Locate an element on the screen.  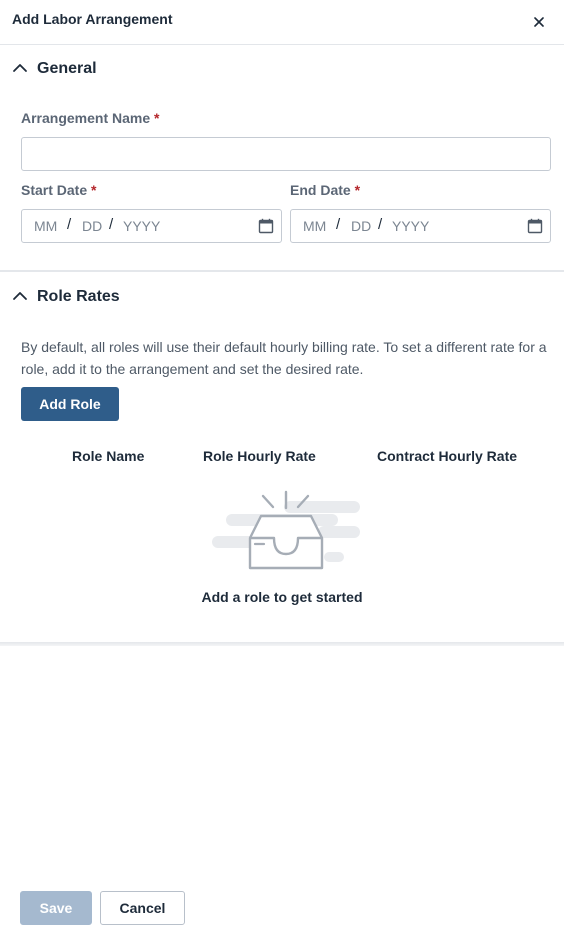
role-rates-section-toggle: Role Rates is located at coordinates (282, 297).